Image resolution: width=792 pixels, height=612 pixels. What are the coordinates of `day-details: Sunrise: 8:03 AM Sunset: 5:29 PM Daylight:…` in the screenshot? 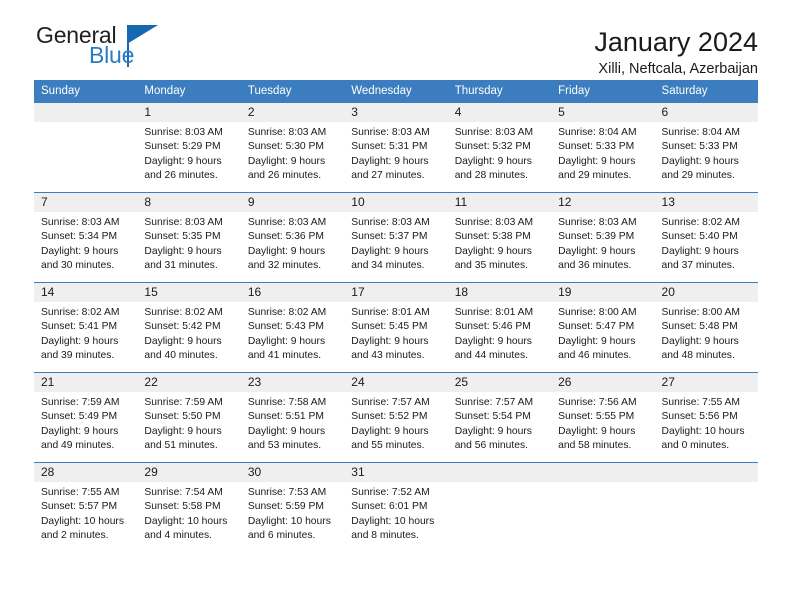 It's located at (188, 153).